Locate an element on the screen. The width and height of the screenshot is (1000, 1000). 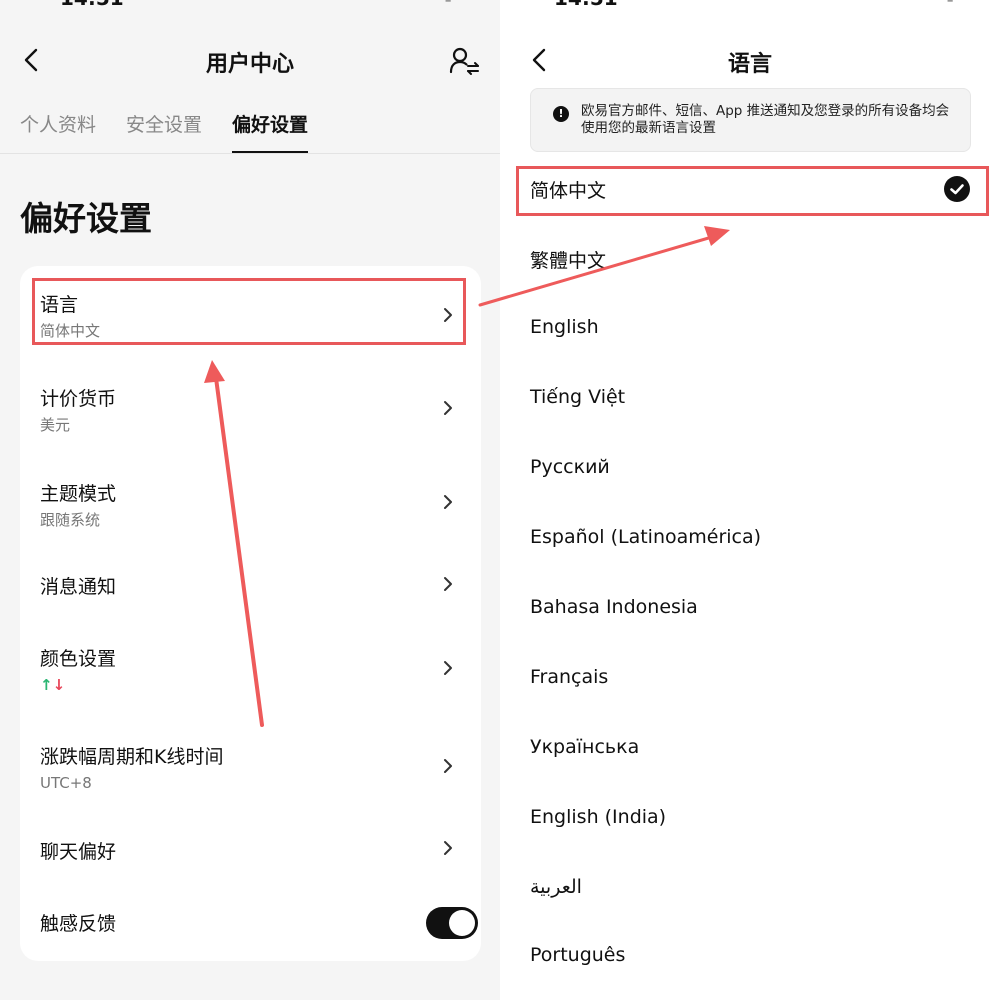
setting-label: 涨跌幅周期和K线时间 is located at coordinates (132, 757).